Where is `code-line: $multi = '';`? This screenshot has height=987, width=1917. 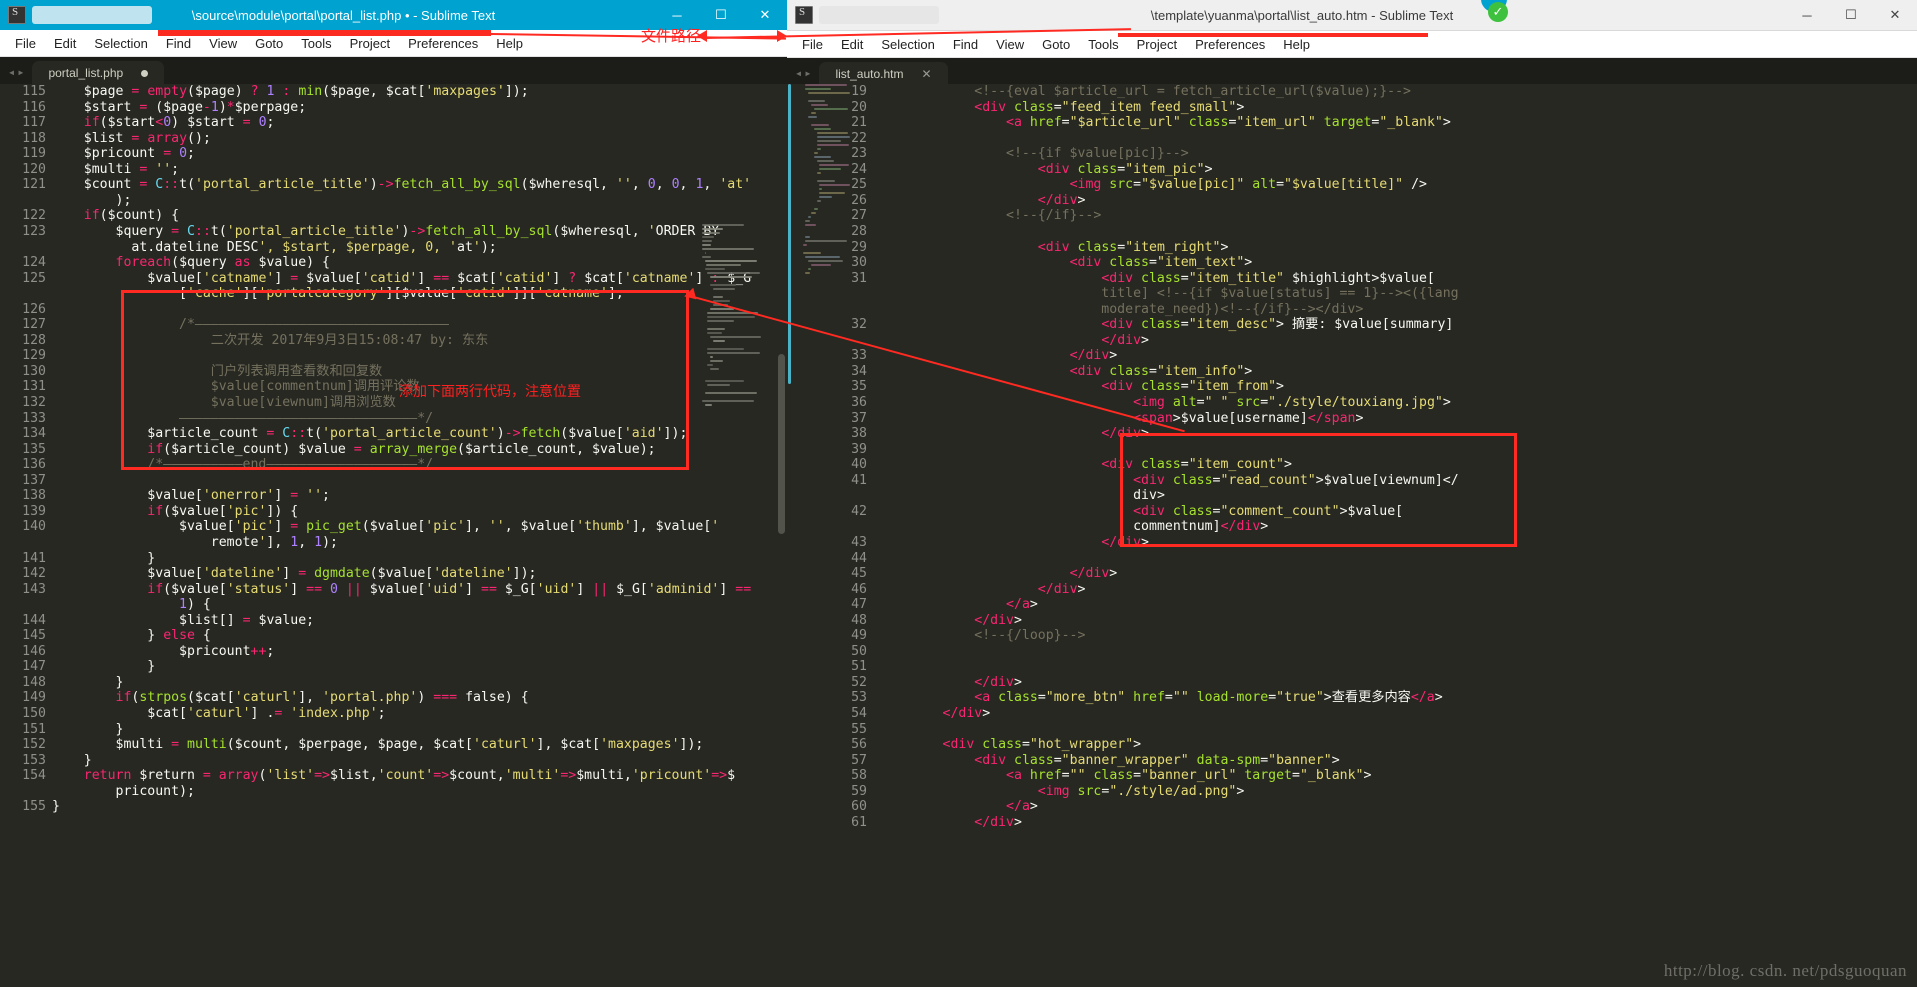 code-line: $multi = ''; is located at coordinates (115, 170).